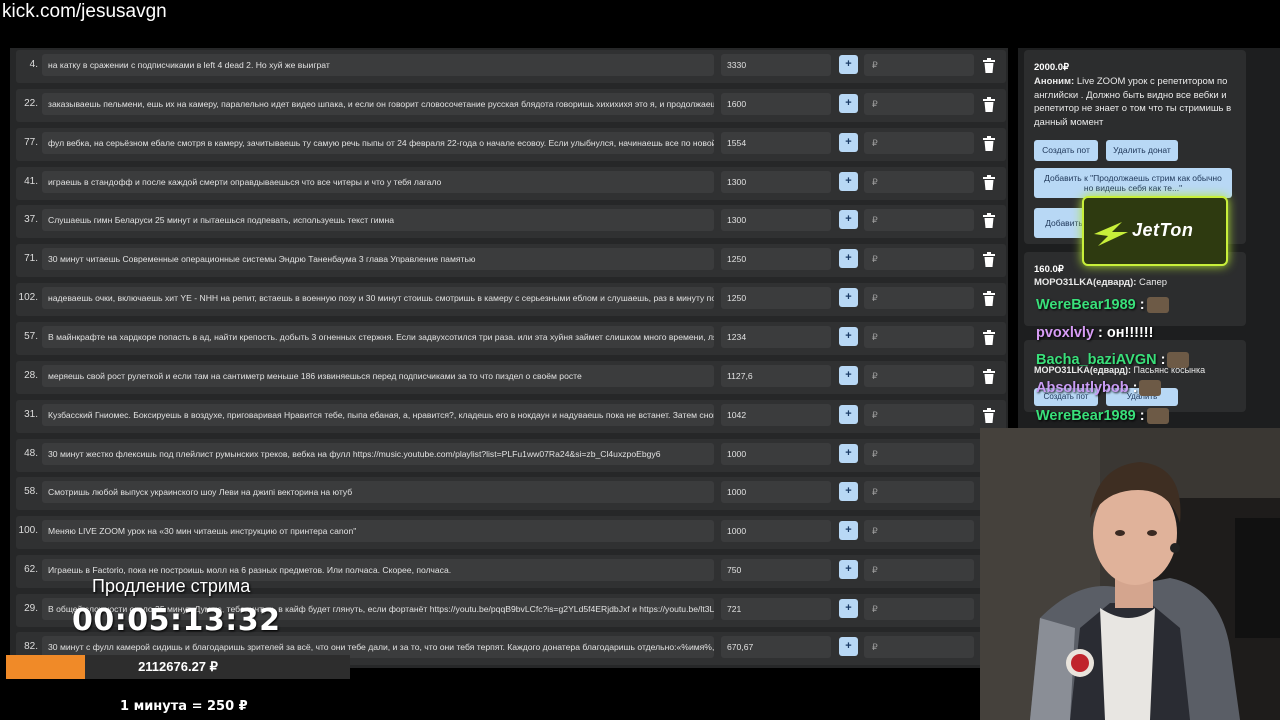 The height and width of the screenshot is (720, 1280). Describe the element at coordinates (776, 65) in the screenshot. I see `task-amount: 3330` at that location.